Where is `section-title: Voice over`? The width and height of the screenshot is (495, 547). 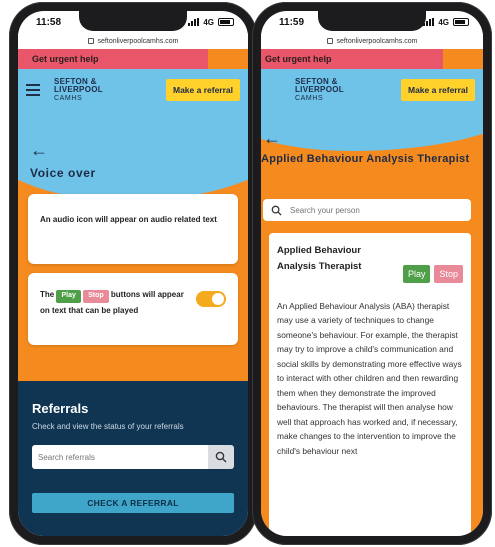 section-title: Voice over is located at coordinates (63, 173).